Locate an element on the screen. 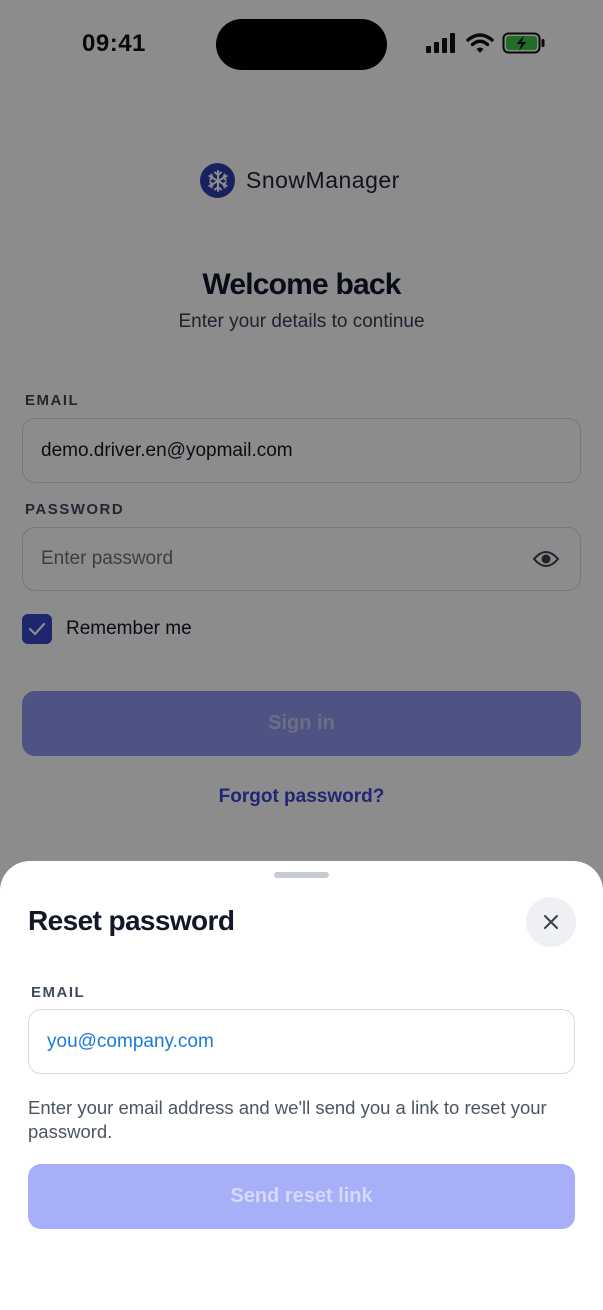 The width and height of the screenshot is (603, 1310). close-icon is located at coordinates (551, 922).